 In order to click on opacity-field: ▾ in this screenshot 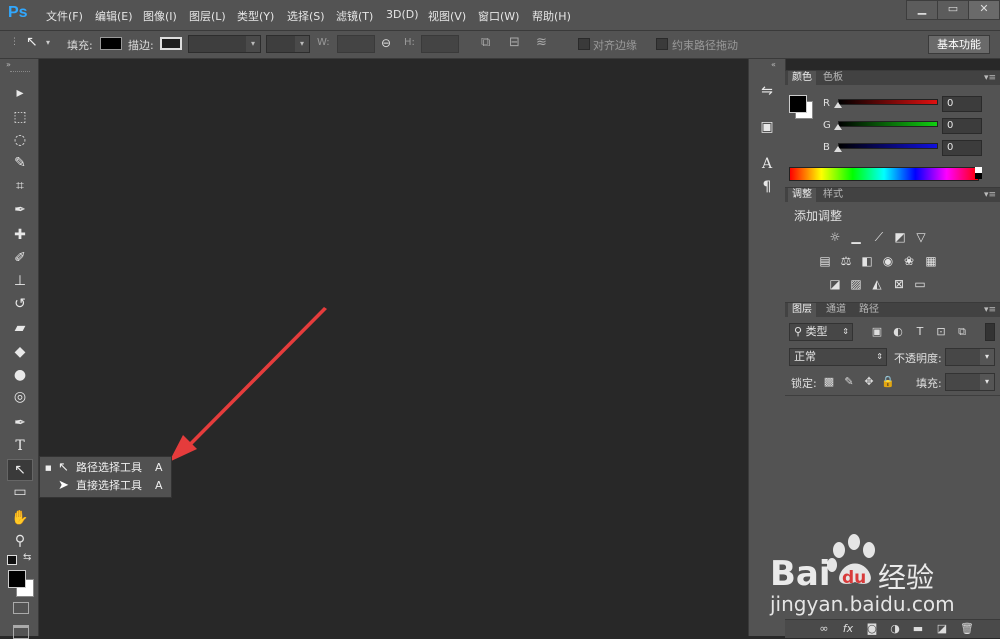, I will do `click(970, 357)`.